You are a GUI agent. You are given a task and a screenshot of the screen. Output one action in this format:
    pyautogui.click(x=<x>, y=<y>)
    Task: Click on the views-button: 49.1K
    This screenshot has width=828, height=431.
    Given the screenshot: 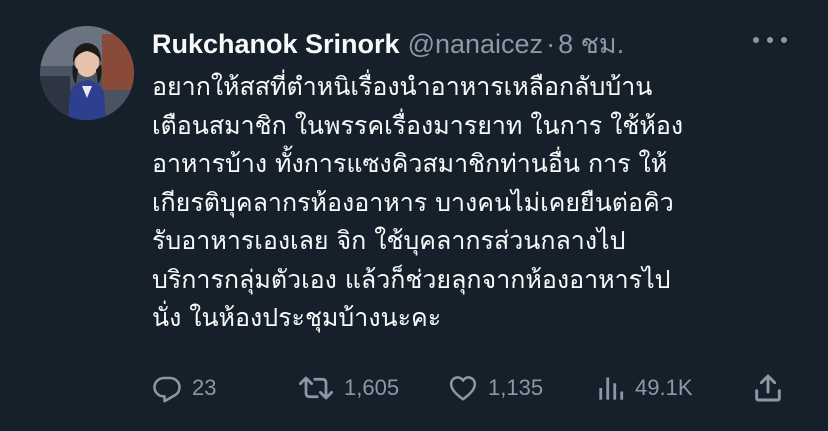 What is the action you would take?
    pyautogui.click(x=645, y=388)
    